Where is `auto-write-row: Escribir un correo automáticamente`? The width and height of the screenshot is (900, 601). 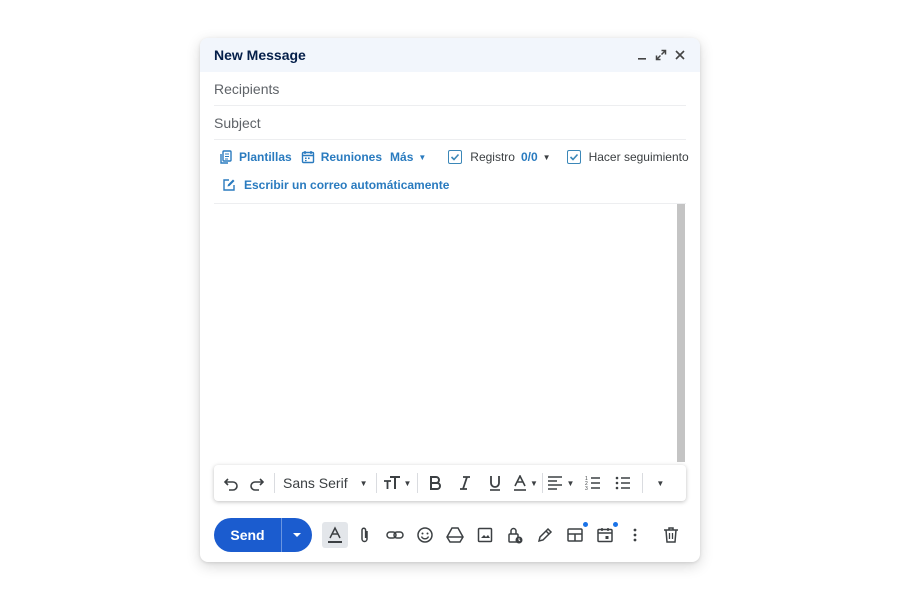
auto-write-row: Escribir un correo automáticamente is located at coordinates (335, 185).